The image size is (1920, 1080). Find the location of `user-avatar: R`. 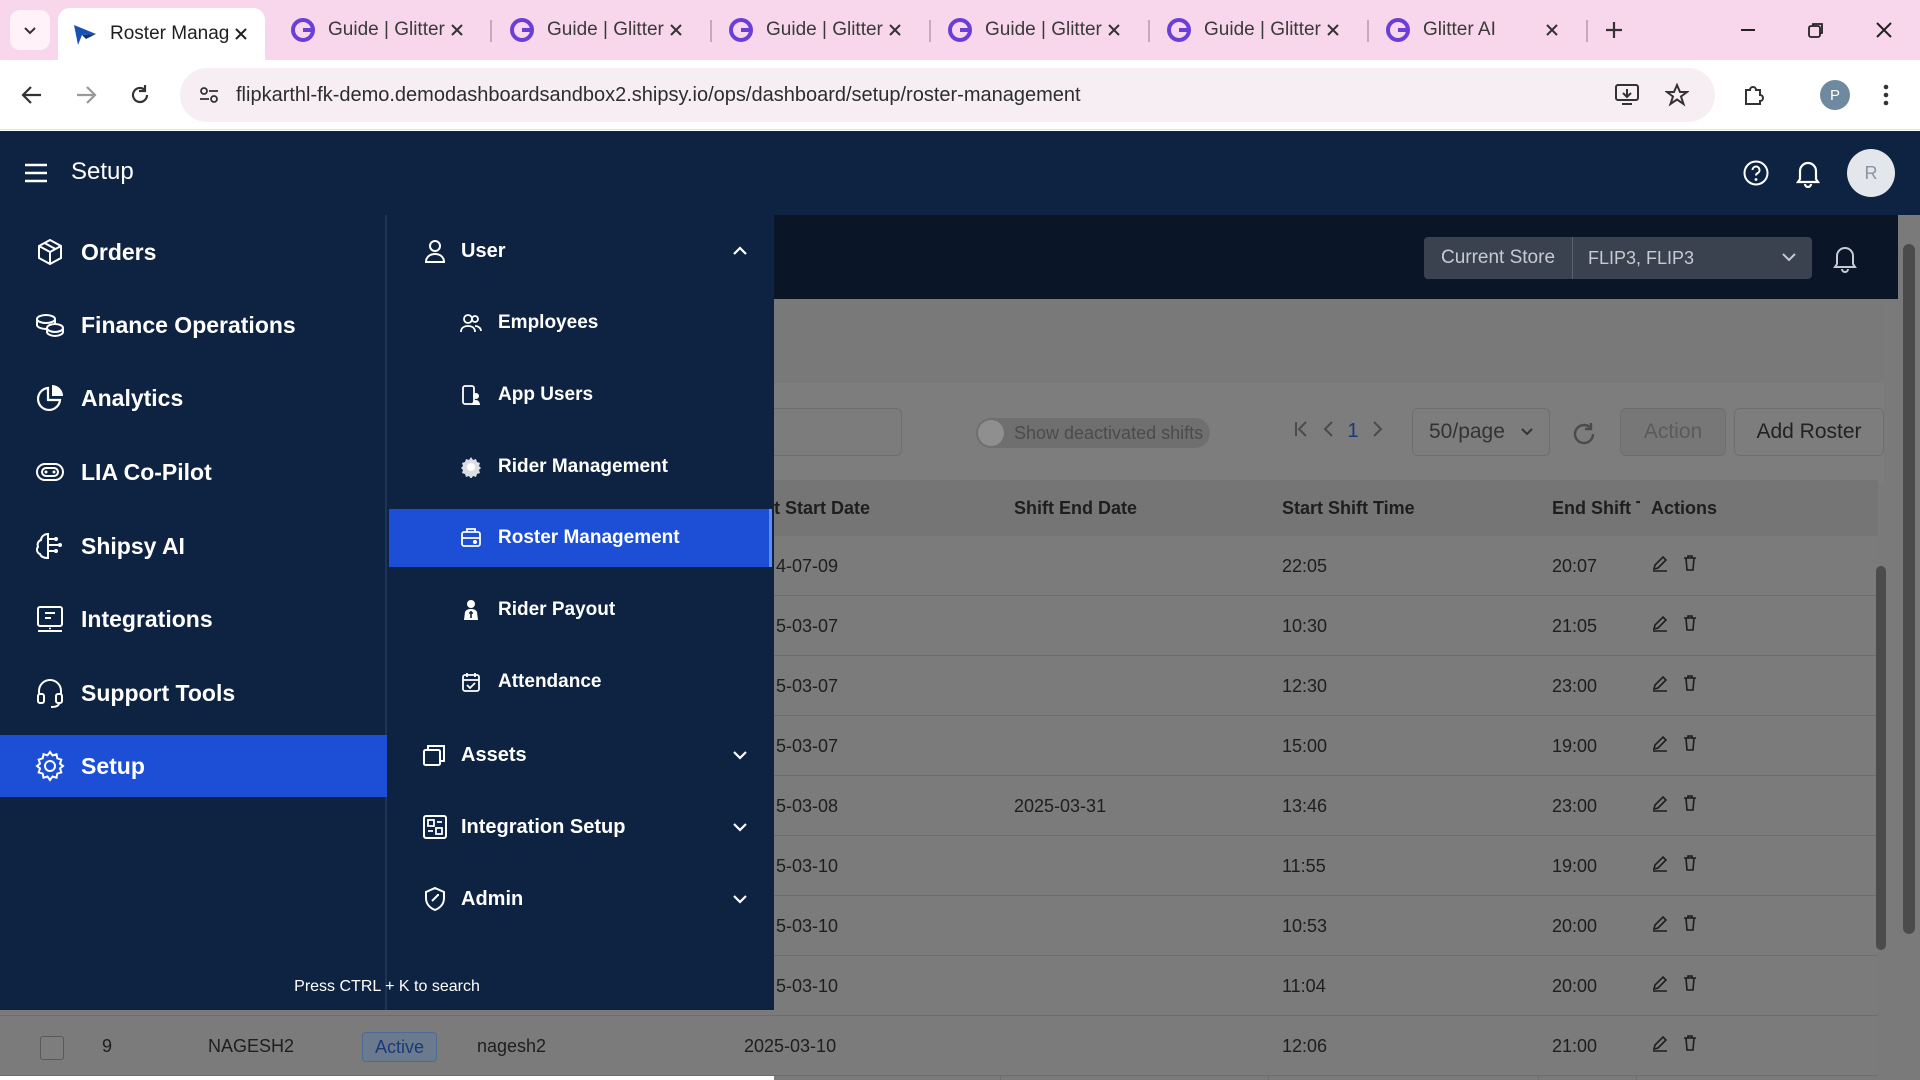

user-avatar: R is located at coordinates (1871, 173).